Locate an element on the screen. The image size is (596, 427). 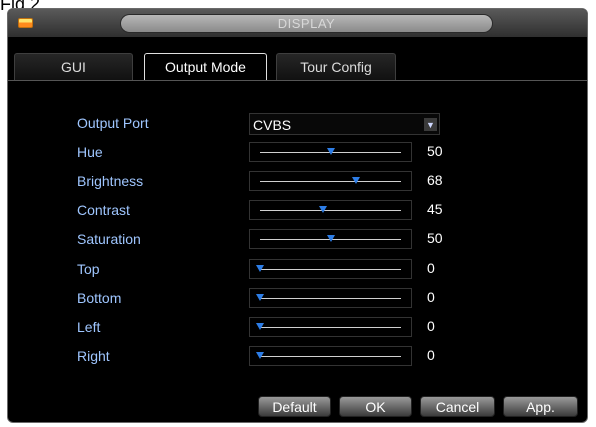
output-port-label: Output Port is located at coordinates (113, 123).